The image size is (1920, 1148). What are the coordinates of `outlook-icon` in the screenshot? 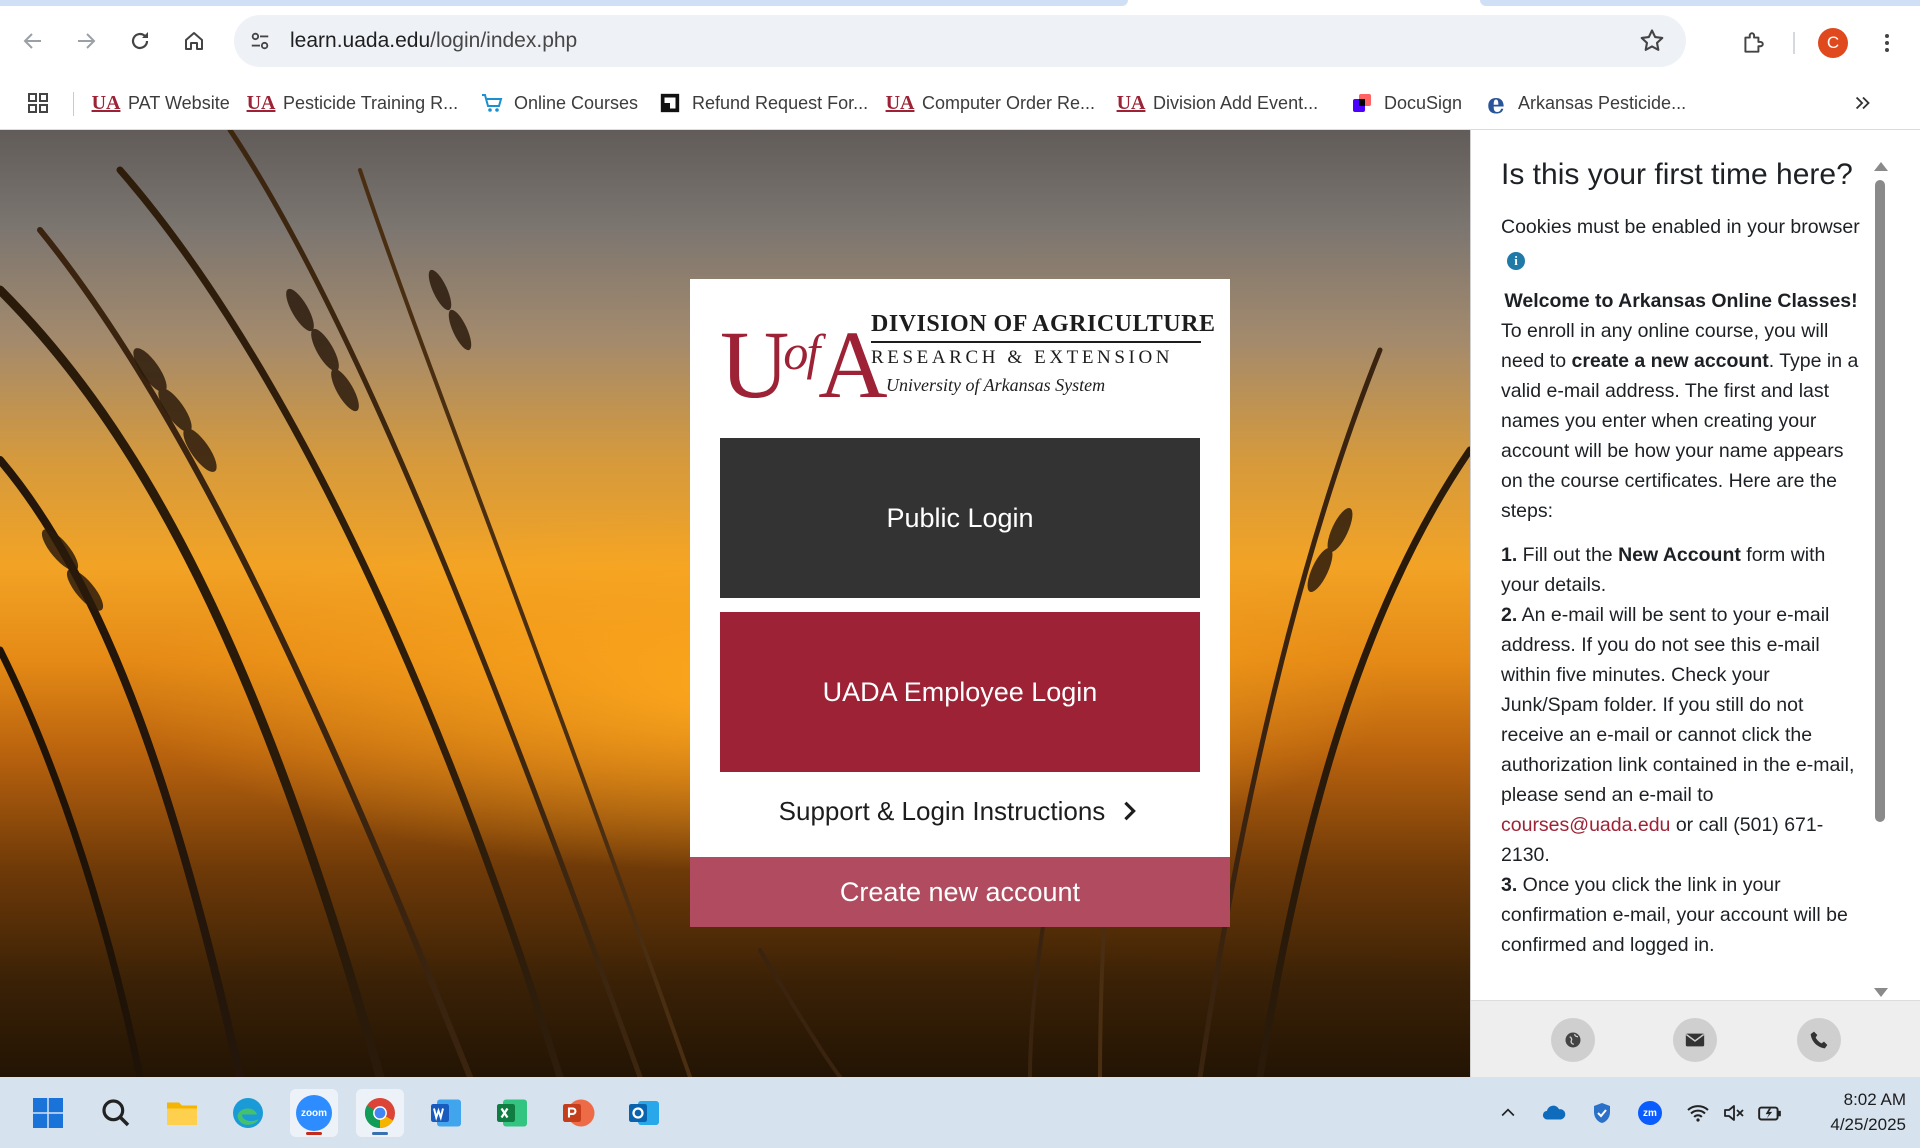 It's located at (644, 1113).